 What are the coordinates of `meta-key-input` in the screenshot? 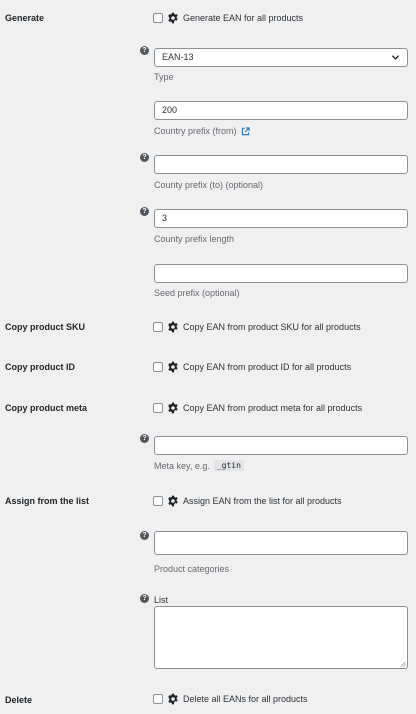 It's located at (281, 445).